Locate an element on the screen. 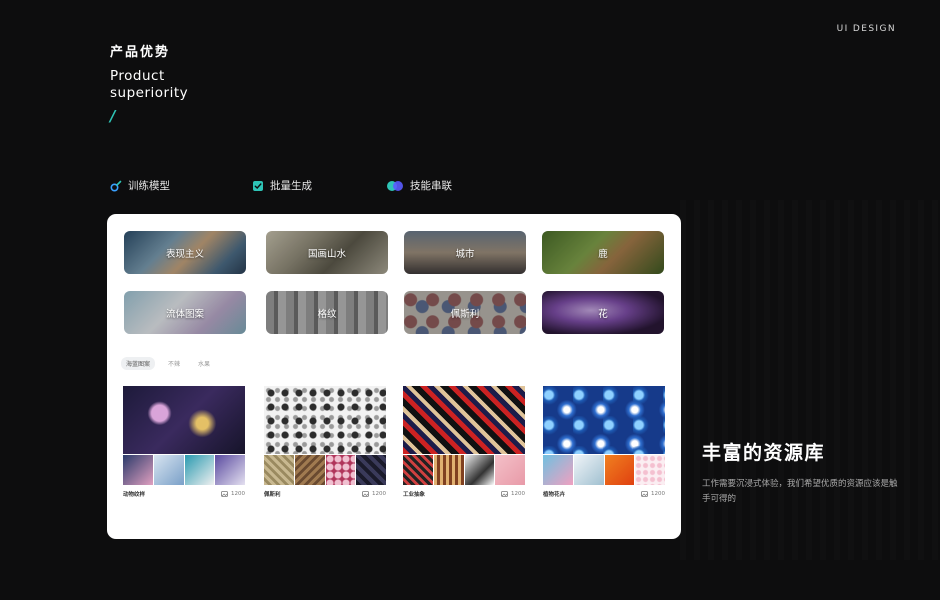 The height and width of the screenshot is (600, 940). category-label: 鹿 is located at coordinates (603, 254).